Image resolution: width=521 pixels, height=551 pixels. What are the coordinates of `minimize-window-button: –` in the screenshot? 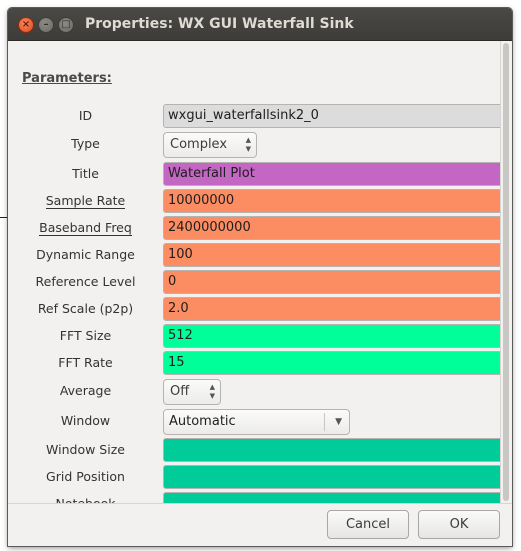 It's located at (46, 25).